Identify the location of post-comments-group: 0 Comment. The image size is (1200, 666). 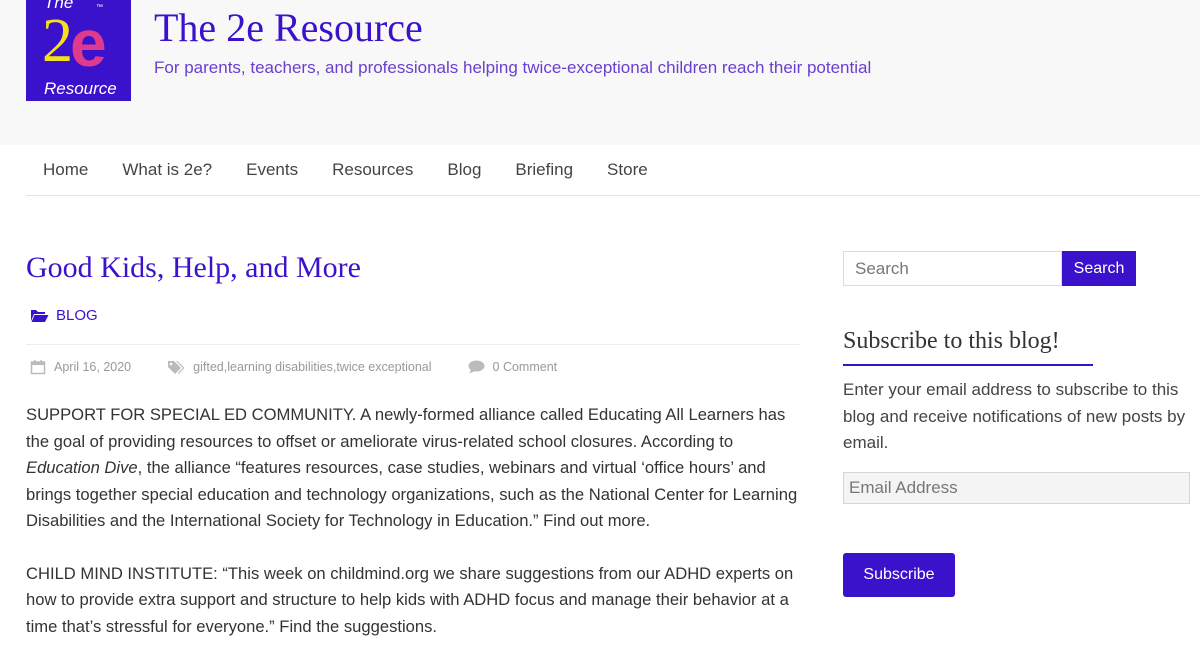
(513, 367).